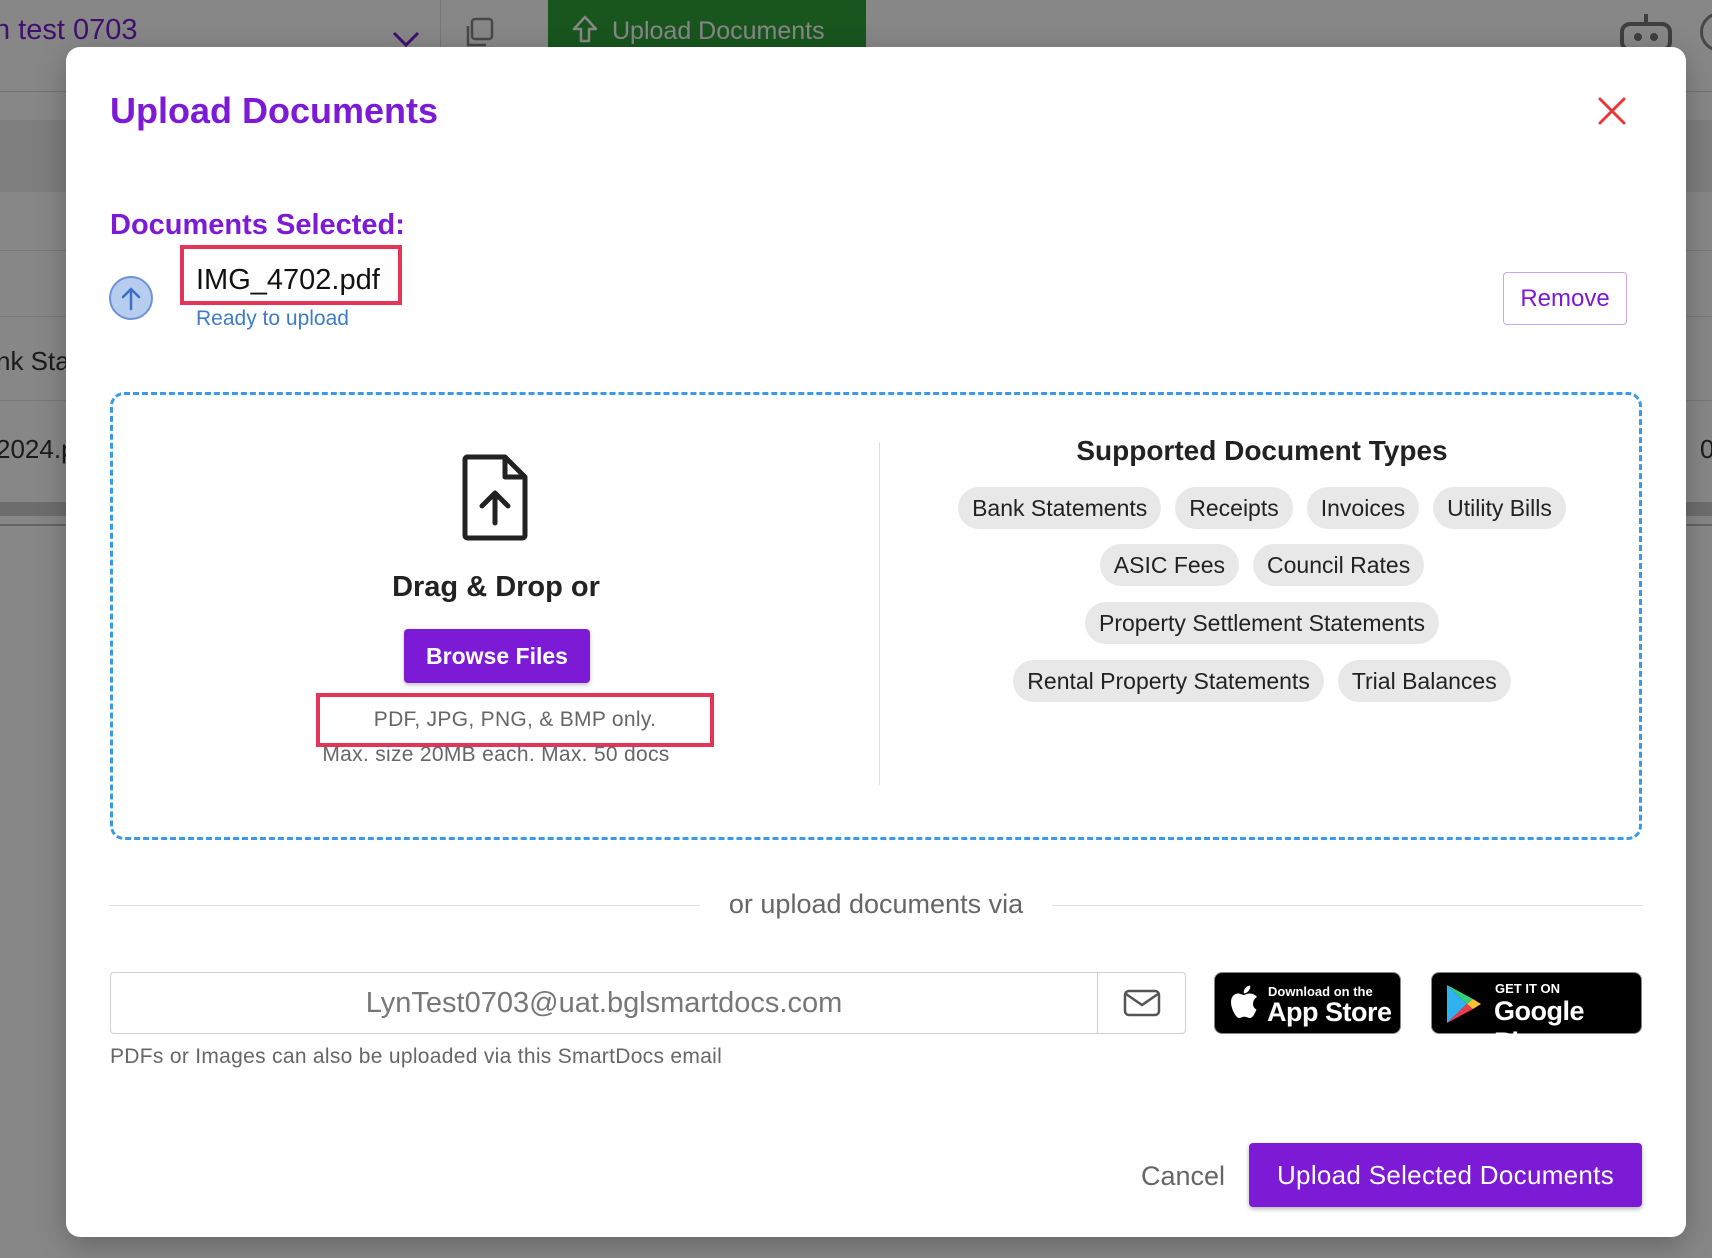 The width and height of the screenshot is (1712, 1258). Describe the element at coordinates (496, 754) in the screenshot. I see `upload-limits-text: Max. size 20MB each. Max. 50 docs` at that location.